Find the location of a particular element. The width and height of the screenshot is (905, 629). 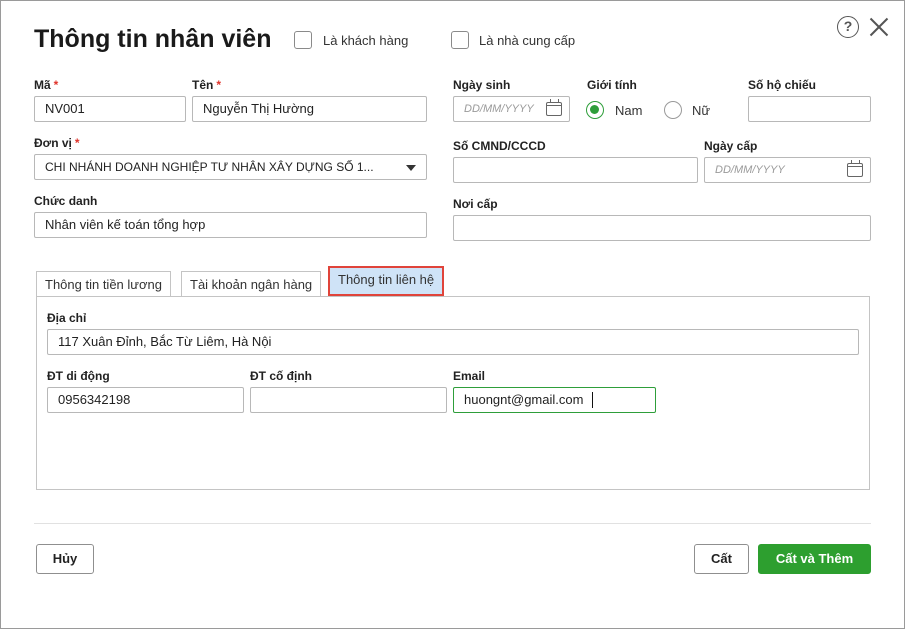

so-ho-chieu-label: Số hộ chiếu is located at coordinates (782, 85).